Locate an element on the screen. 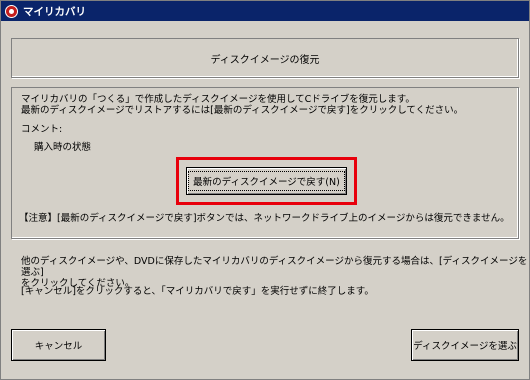  window-title: マイリカバリ is located at coordinates (54, 11).